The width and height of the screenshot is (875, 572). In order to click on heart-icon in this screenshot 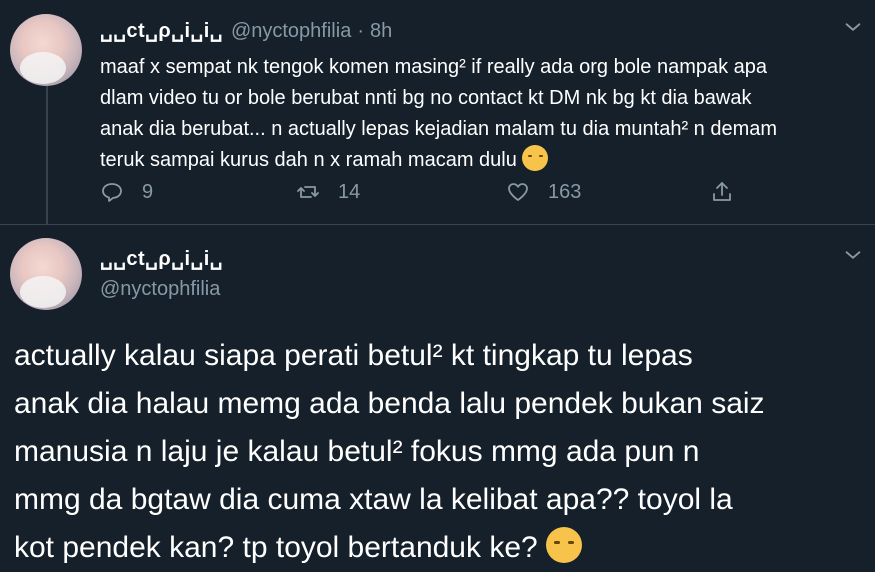, I will do `click(518, 192)`.